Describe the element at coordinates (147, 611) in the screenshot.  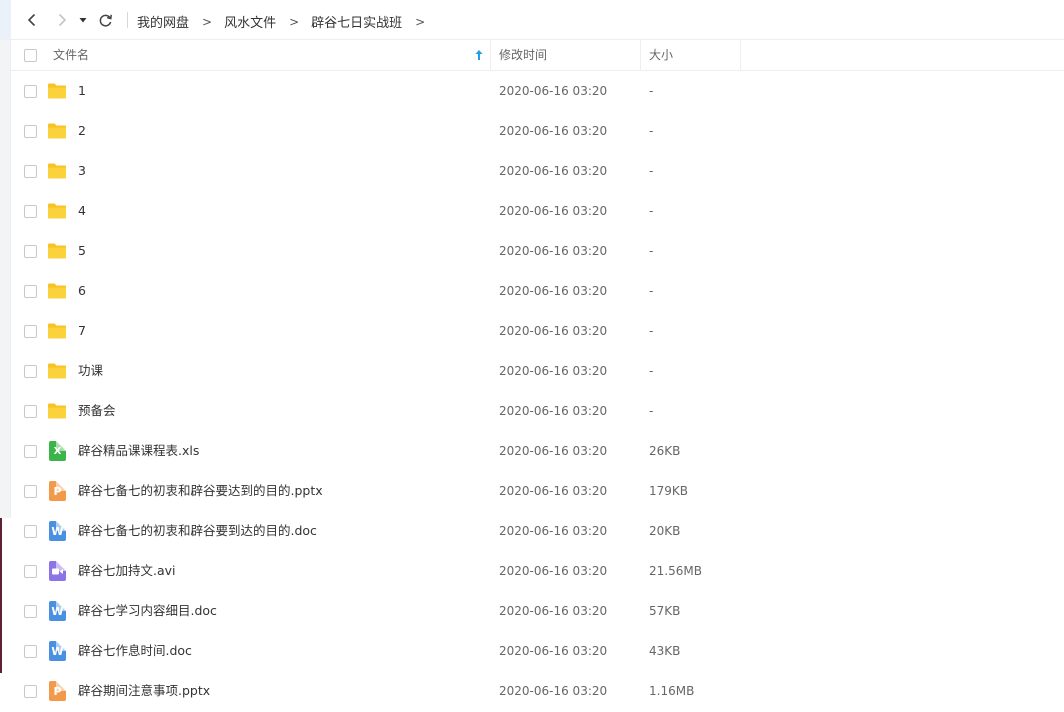
I see `file-name: 辟谷七学习内容细目.doc` at that location.